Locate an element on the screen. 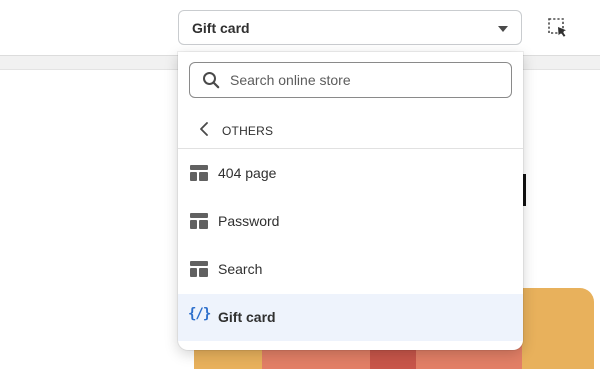  chevron-left-icon is located at coordinates (204, 129).